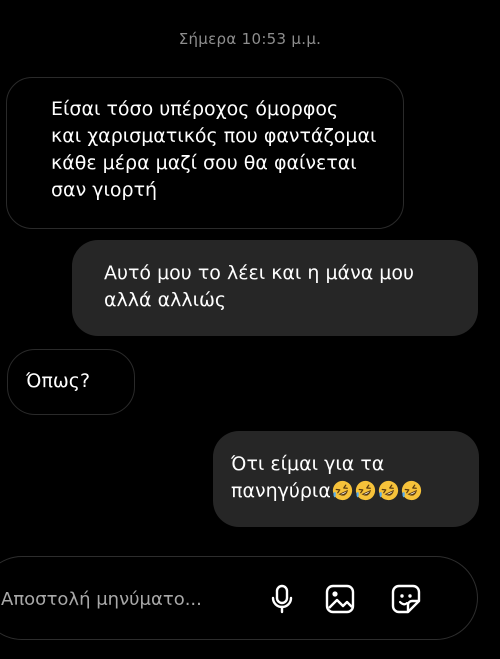 This screenshot has height=659, width=500. I want to click on message-line: Αυτό μου το λέει και η μάνα μου, so click(259, 273).